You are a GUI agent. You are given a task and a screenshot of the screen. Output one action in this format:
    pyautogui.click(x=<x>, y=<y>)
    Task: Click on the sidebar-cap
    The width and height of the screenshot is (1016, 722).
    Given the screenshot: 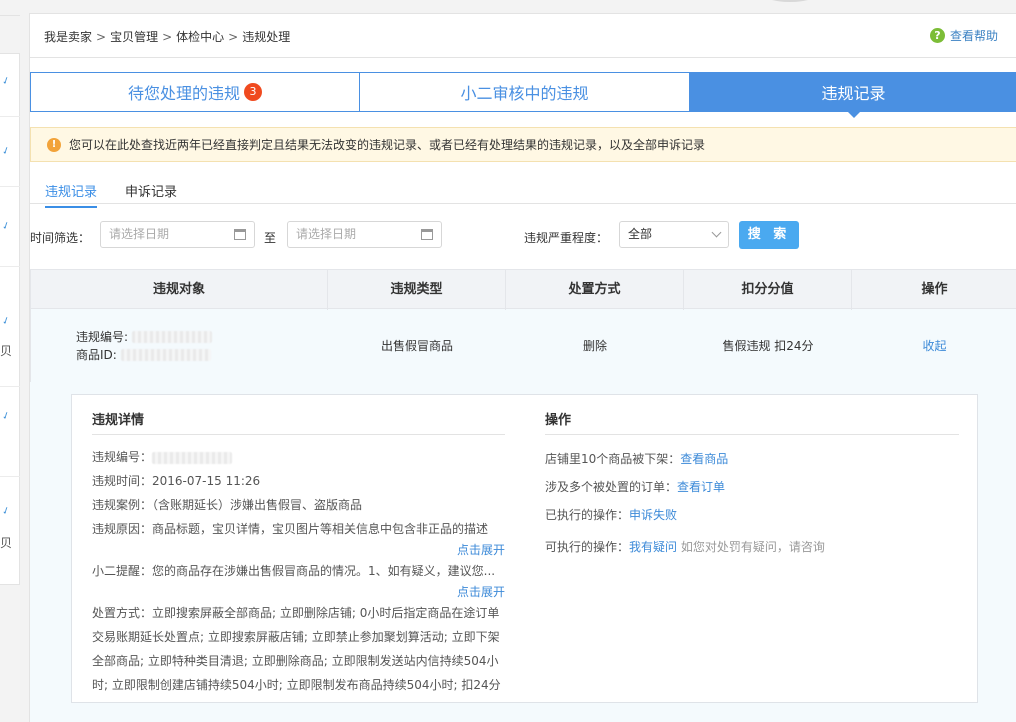 What is the action you would take?
    pyautogui.click(x=10, y=35)
    